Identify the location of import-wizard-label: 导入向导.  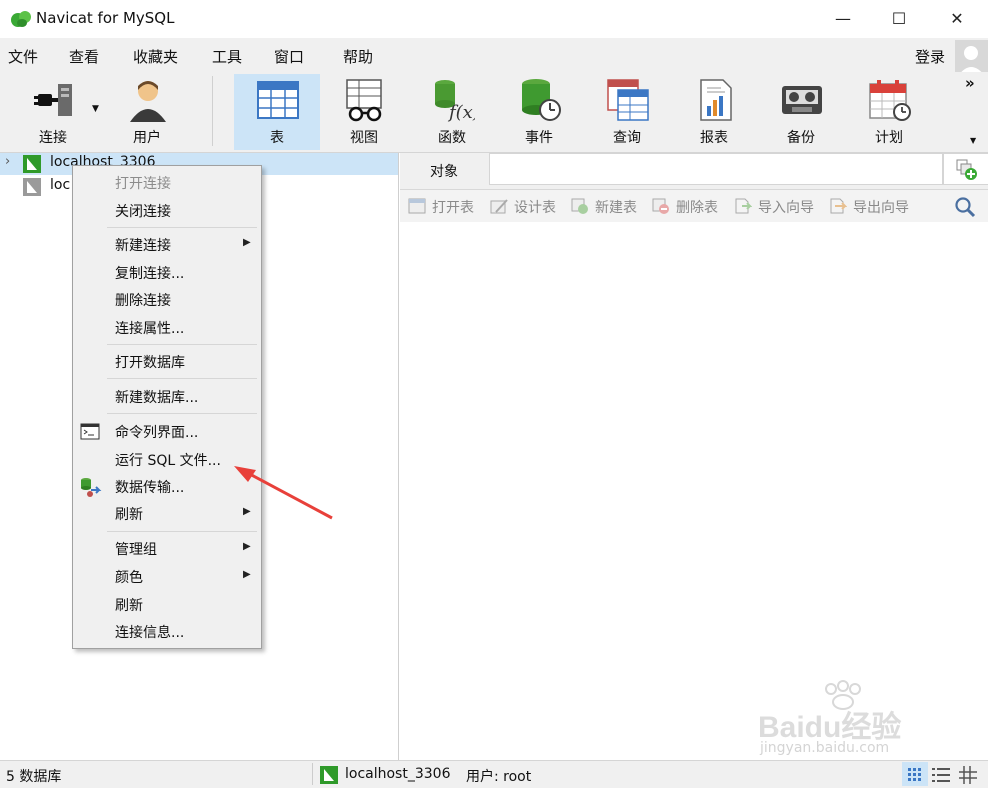
(786, 208).